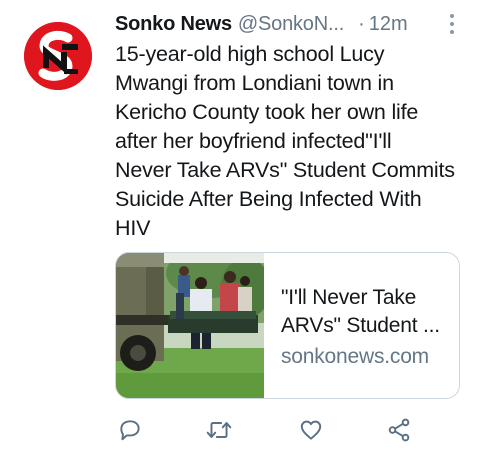 This screenshot has width=480, height=456. What do you see at coordinates (388, 24) in the screenshot?
I see `tweet-timestamp: 12m` at bounding box center [388, 24].